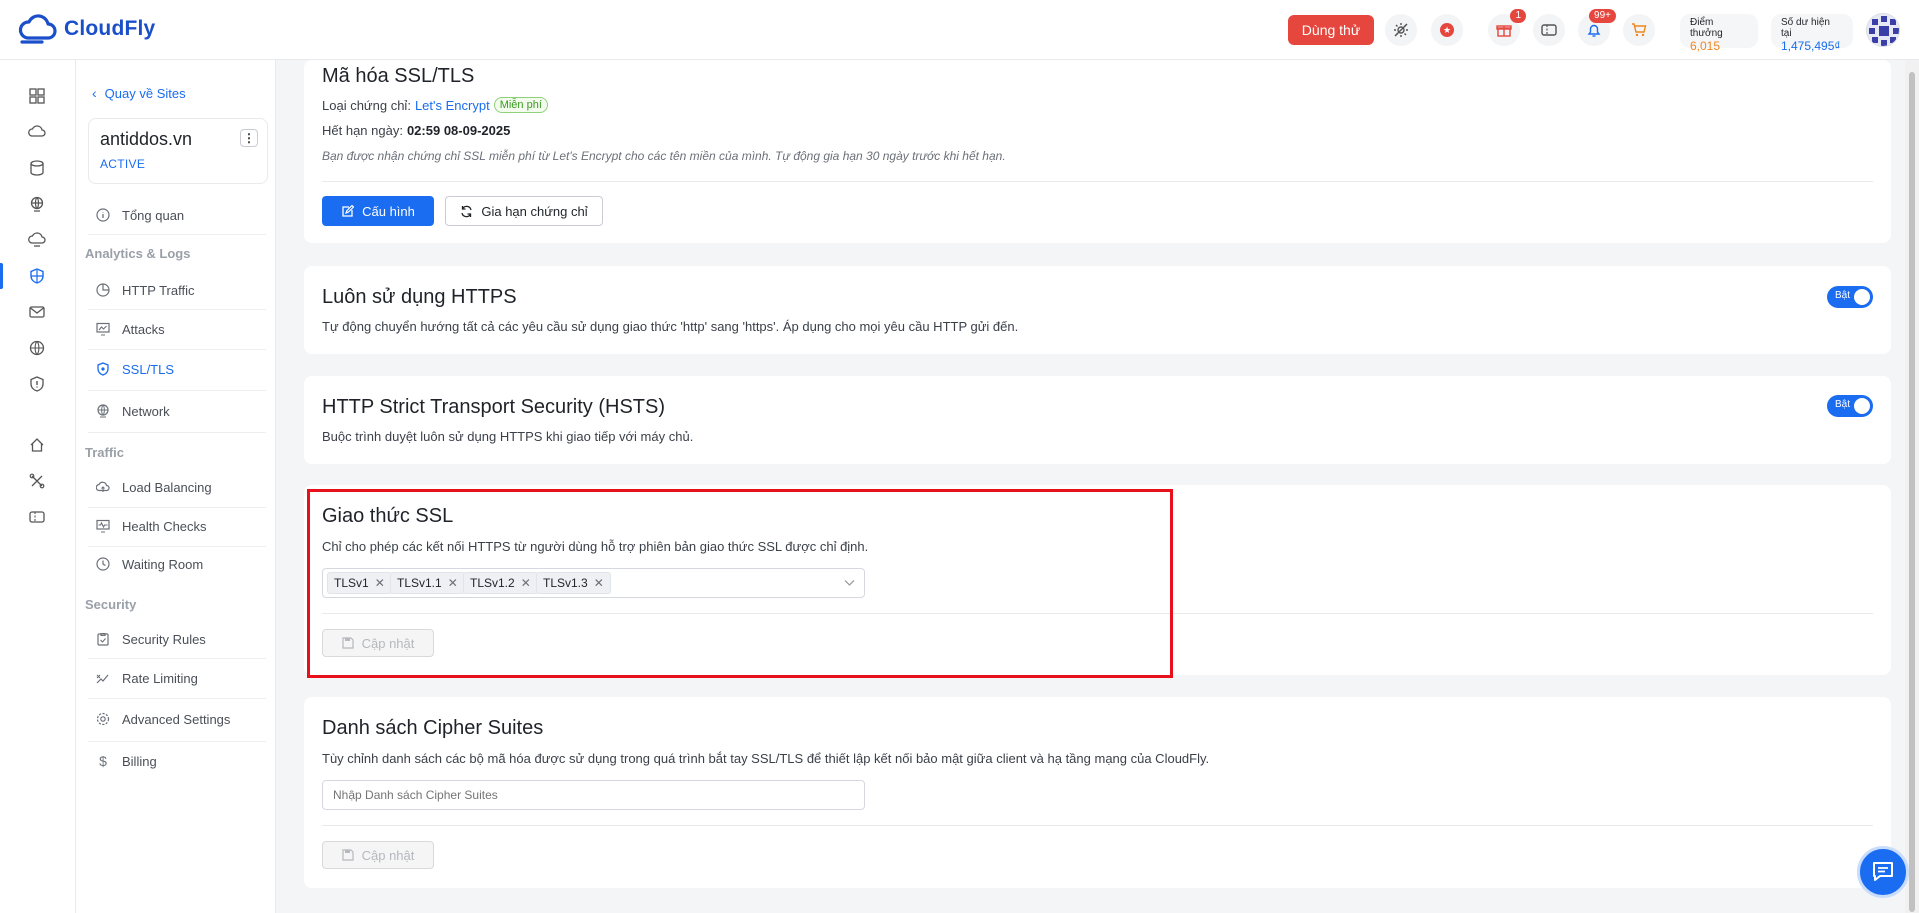 The height and width of the screenshot is (913, 1919). Describe the element at coordinates (103, 215) in the screenshot. I see `info-icon` at that location.